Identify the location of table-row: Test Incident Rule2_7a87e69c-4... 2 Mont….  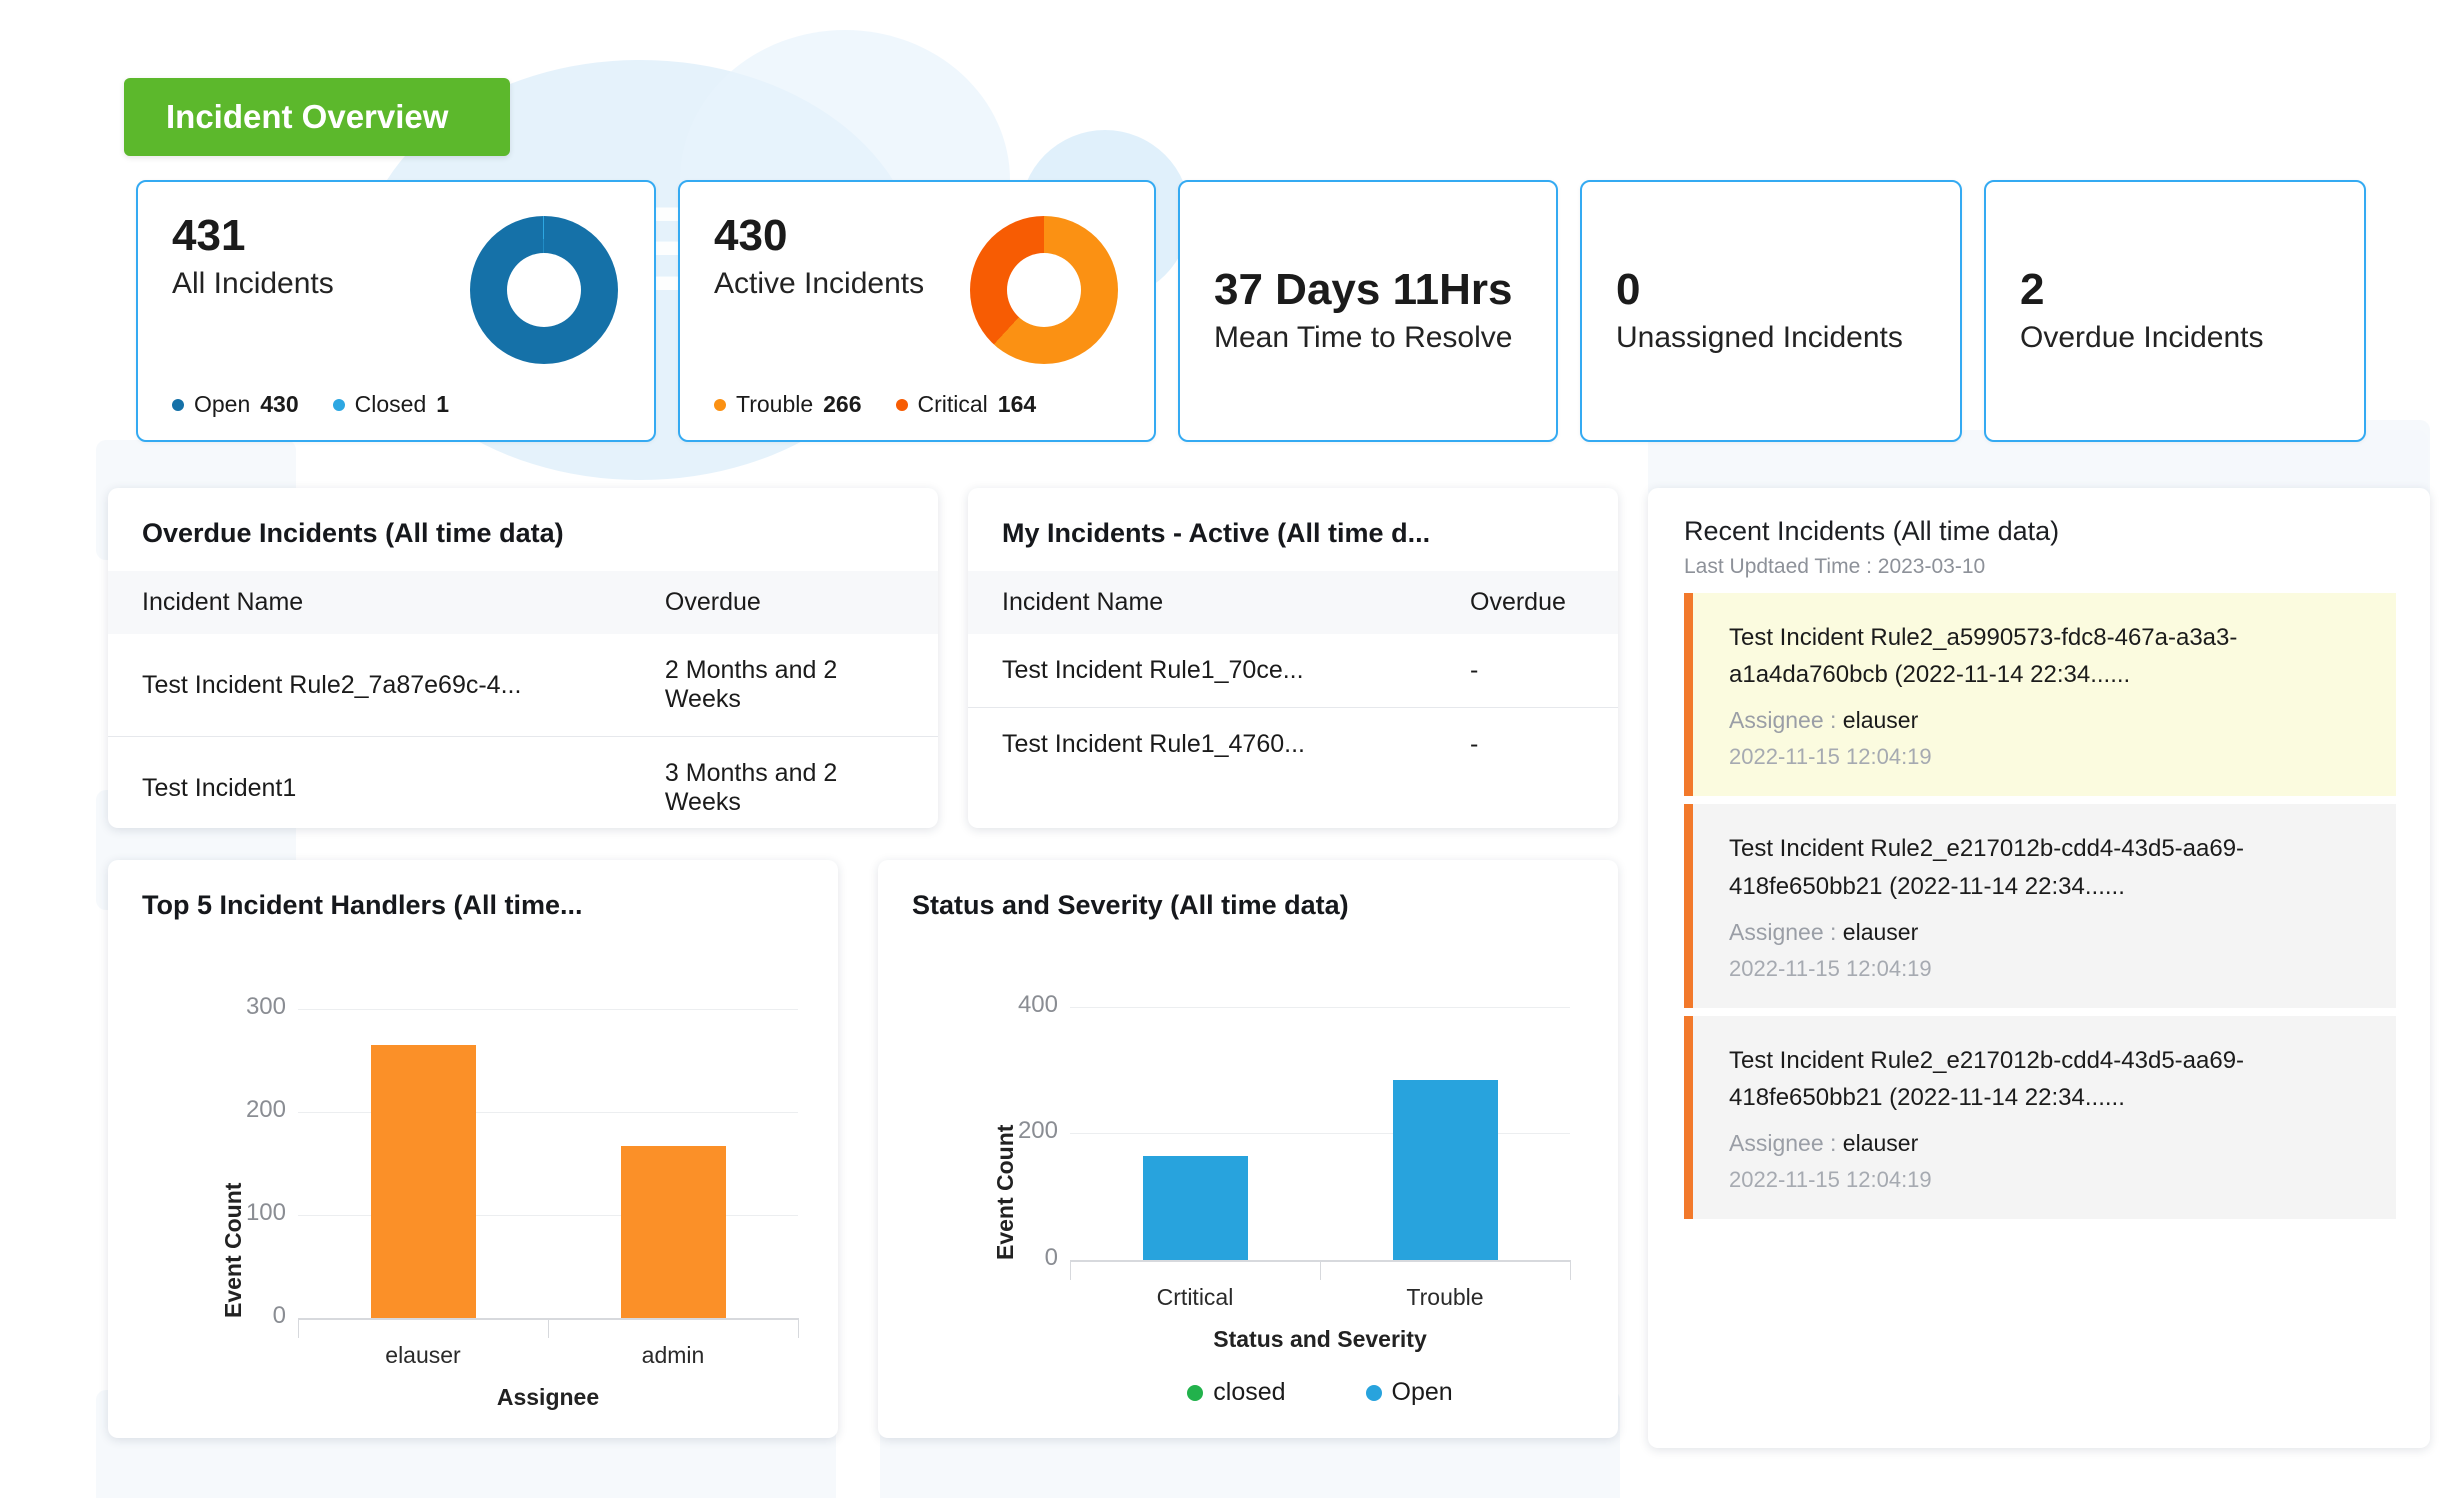
(523, 685).